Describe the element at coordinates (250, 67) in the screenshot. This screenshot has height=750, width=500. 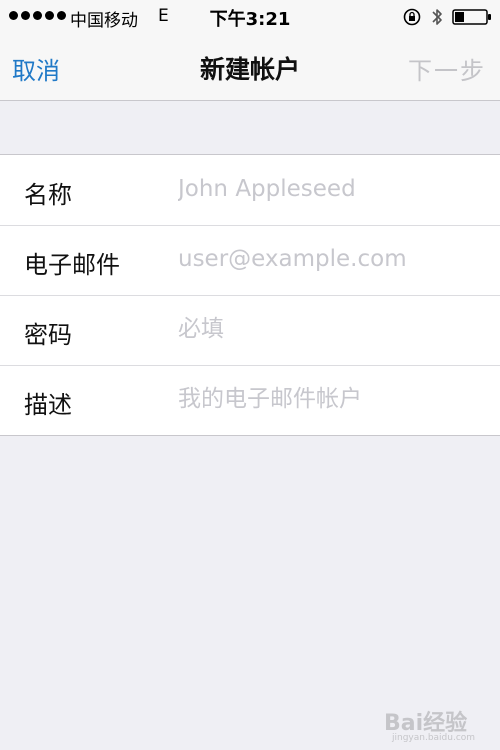
I see `navigation-bar: 取消 新建帐户 下一步` at that location.